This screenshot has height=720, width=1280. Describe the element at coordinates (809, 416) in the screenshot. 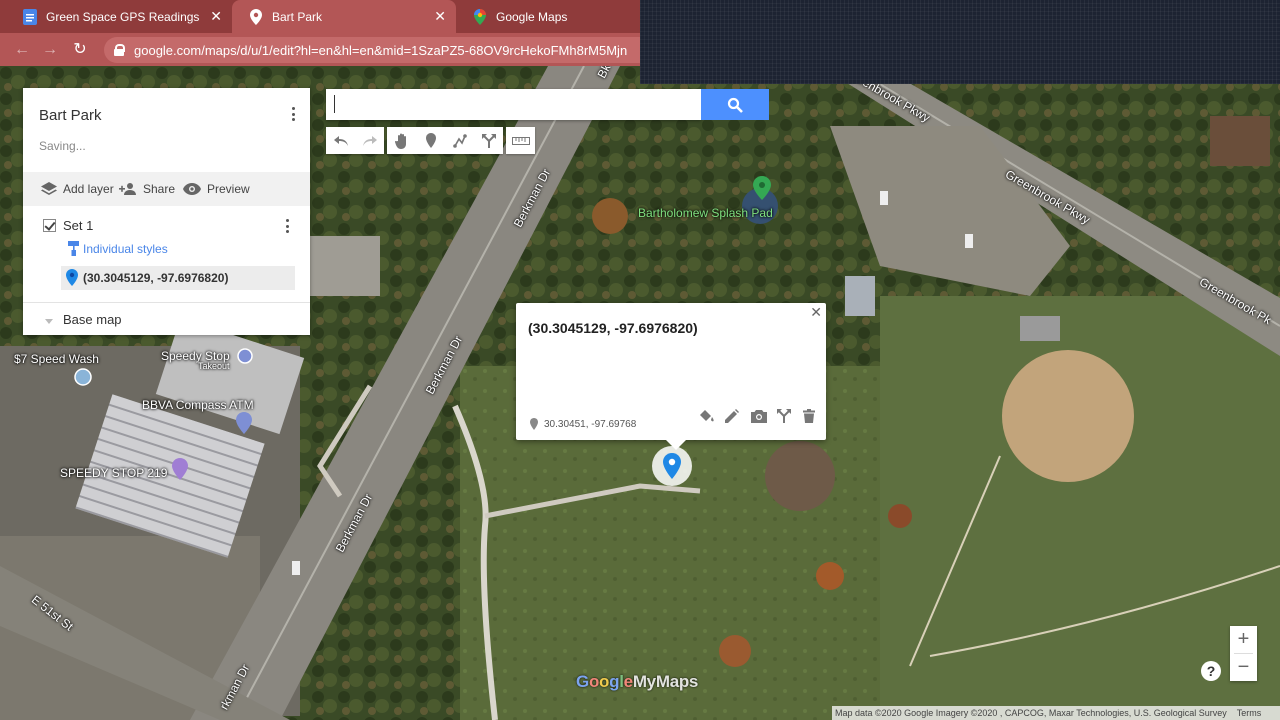

I see `delete-icon` at that location.